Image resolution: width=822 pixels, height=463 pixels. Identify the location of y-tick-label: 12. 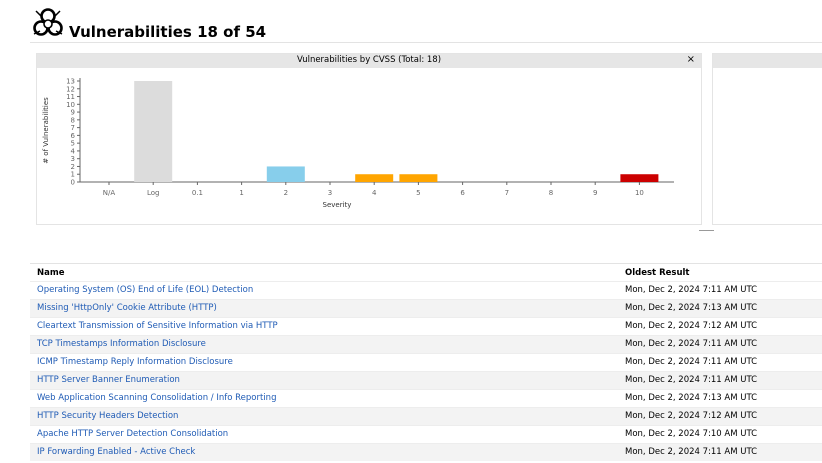
(70, 89).